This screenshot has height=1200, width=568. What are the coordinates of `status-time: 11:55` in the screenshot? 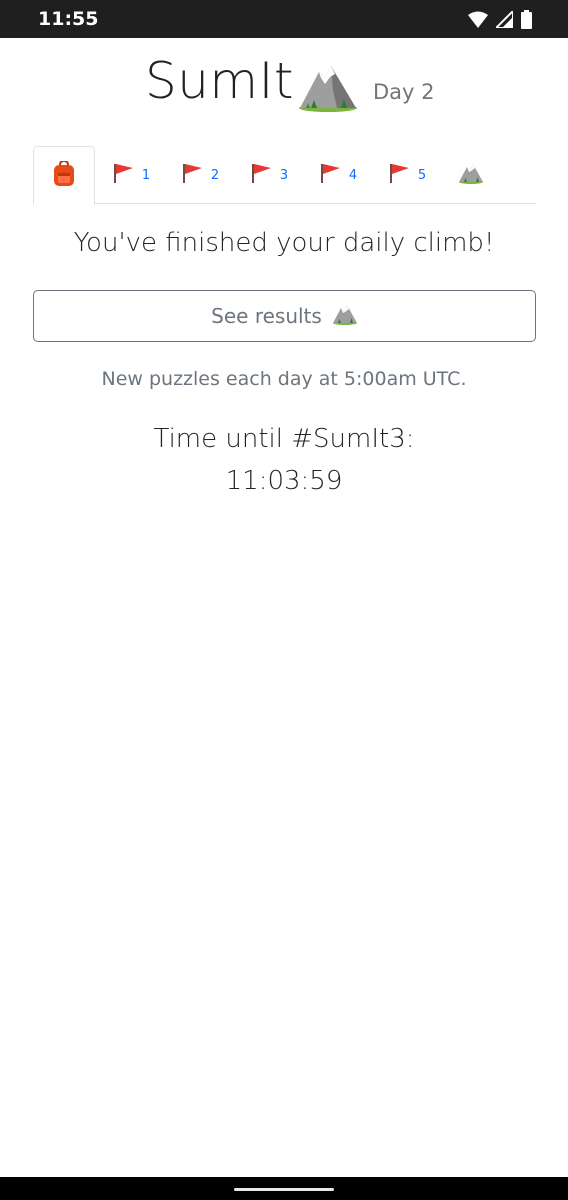 It's located at (68, 19).